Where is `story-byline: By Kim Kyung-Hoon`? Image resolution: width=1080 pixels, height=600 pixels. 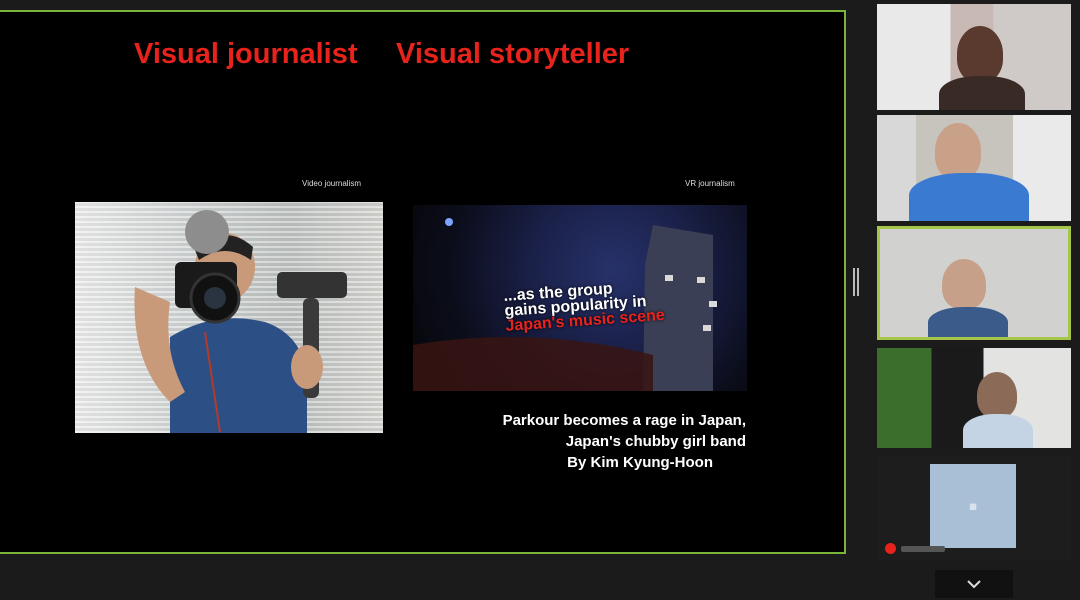
story-byline: By Kim Kyung-Hoon is located at coordinates (640, 462).